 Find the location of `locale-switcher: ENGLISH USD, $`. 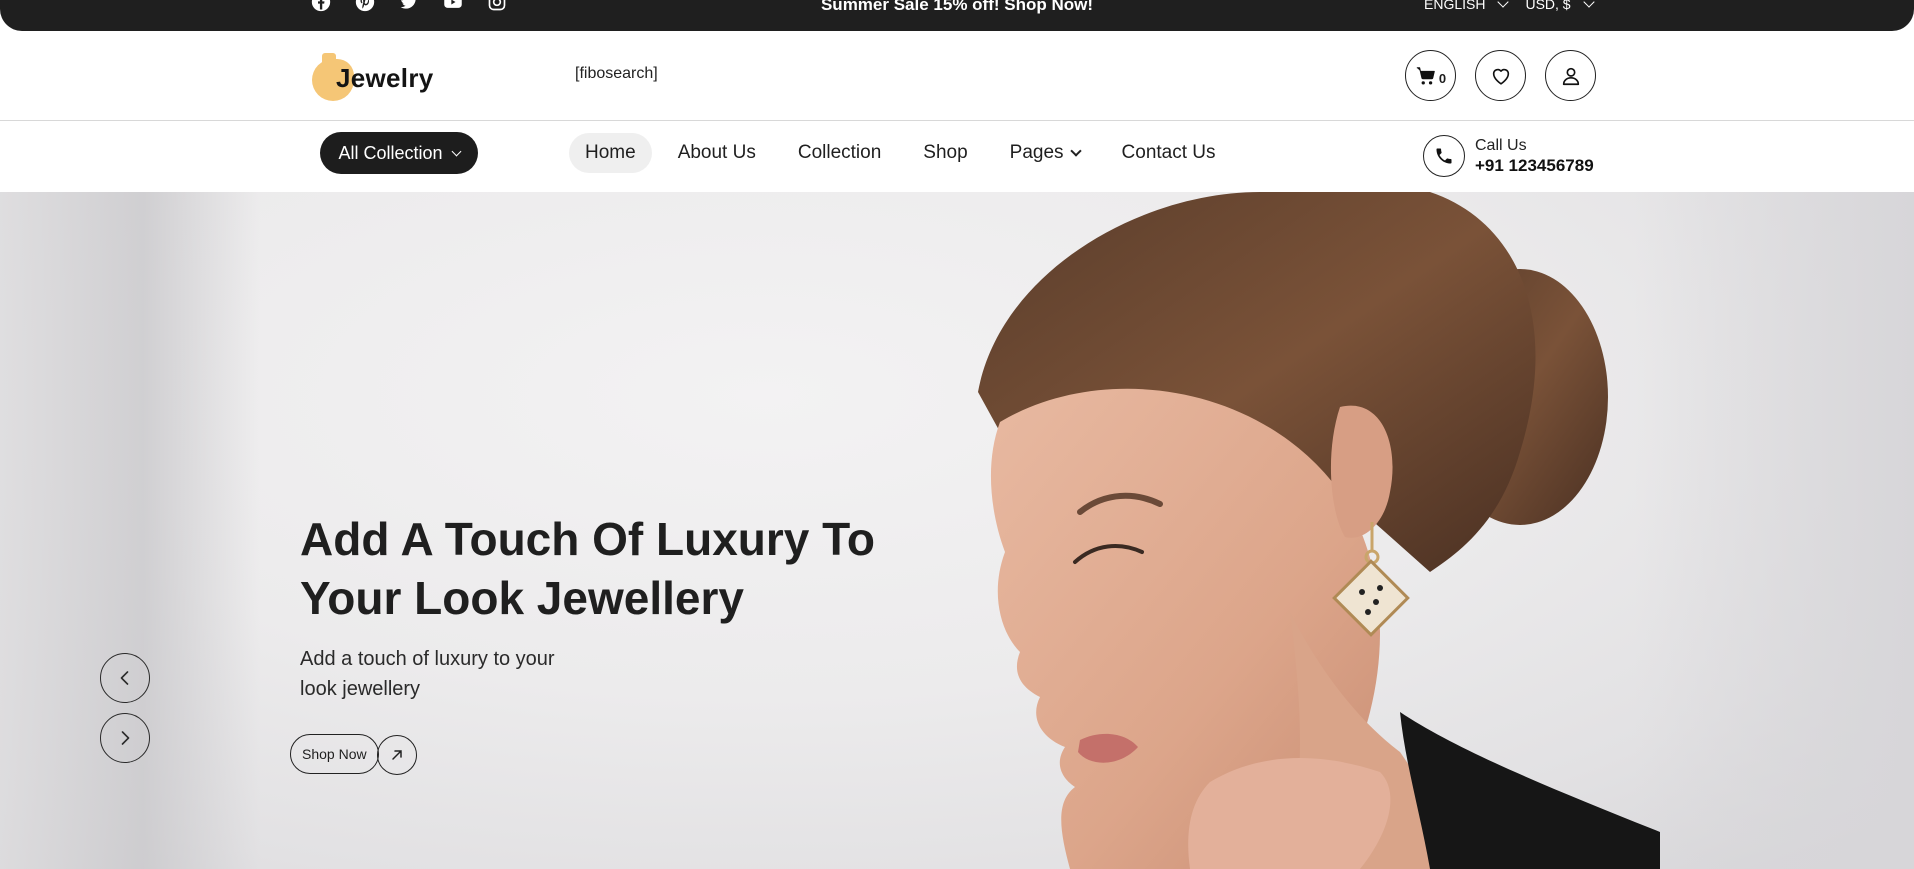

locale-switcher: ENGLISH USD, $ is located at coordinates (1509, 6).